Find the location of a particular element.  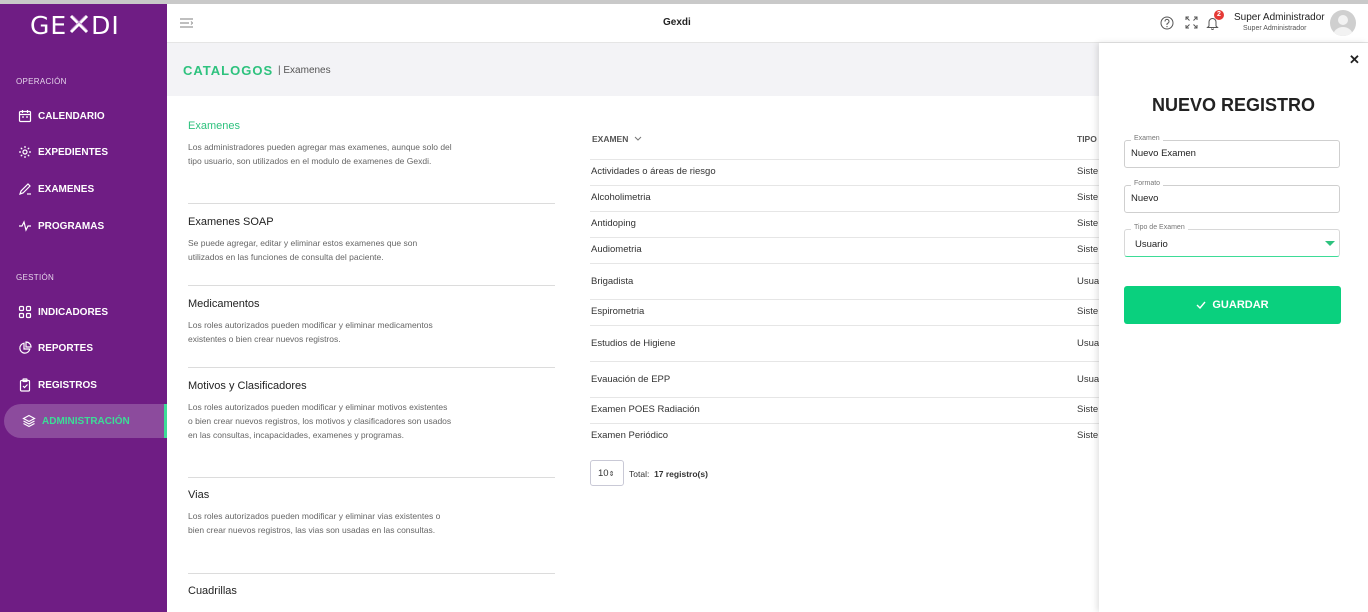

sidebar-item-indicadores: INDICADORES is located at coordinates (63, 312).